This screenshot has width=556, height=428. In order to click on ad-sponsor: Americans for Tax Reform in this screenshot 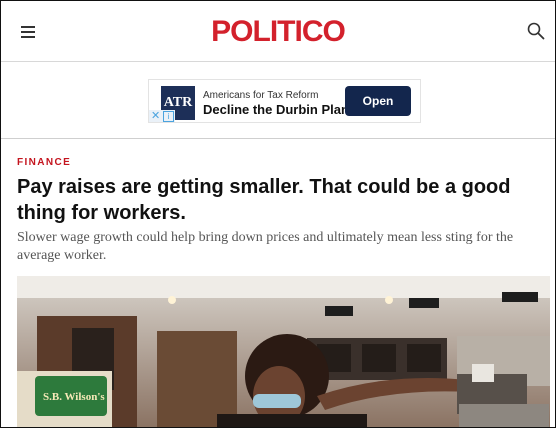, I will do `click(261, 95)`.